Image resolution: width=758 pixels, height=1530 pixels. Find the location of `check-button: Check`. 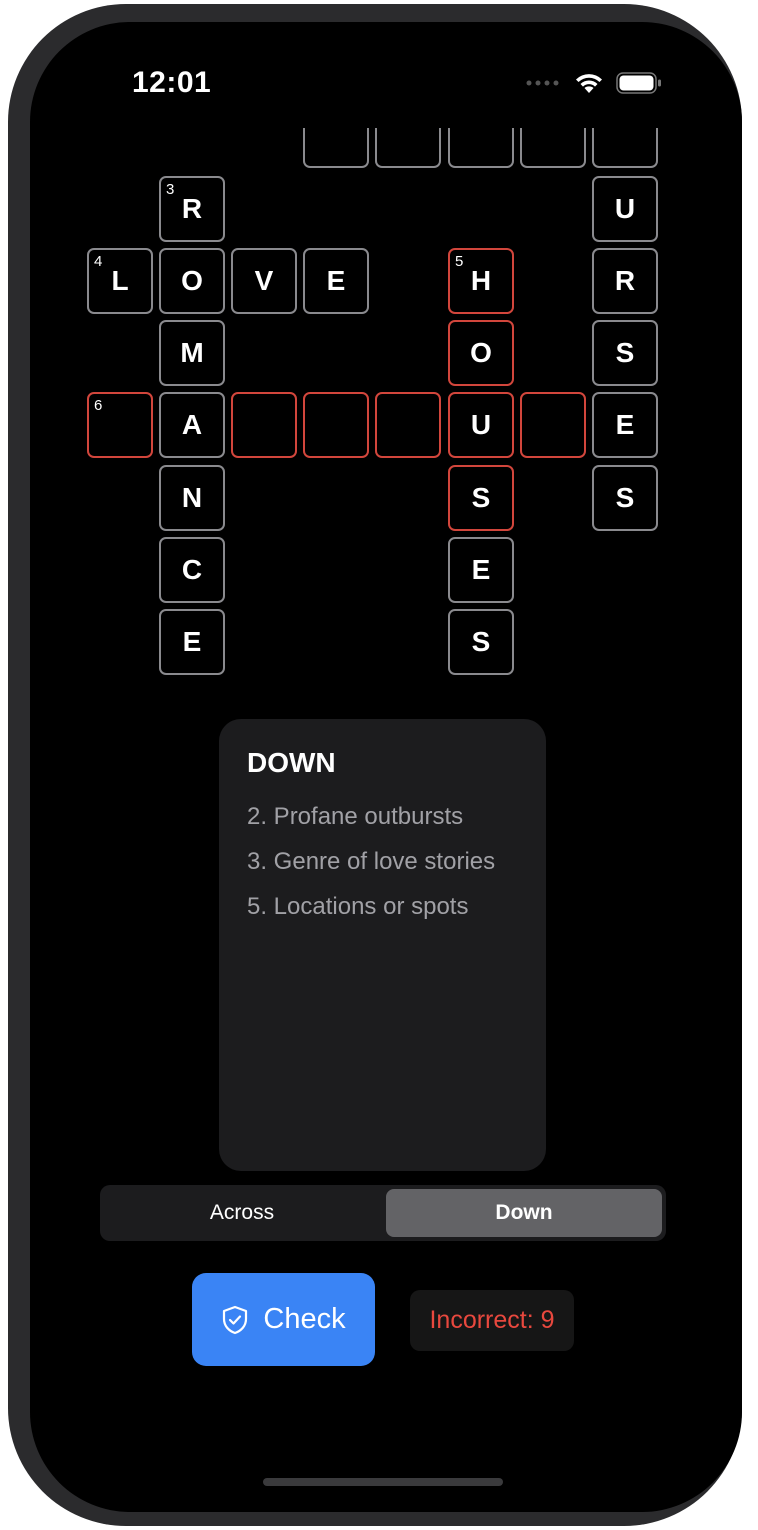

check-button: Check is located at coordinates (283, 1319).